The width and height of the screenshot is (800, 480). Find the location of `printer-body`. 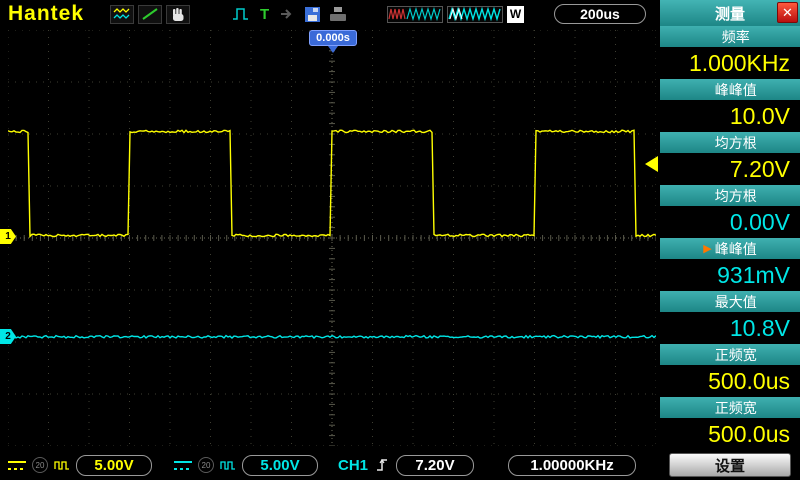

printer-body is located at coordinates (338, 17).